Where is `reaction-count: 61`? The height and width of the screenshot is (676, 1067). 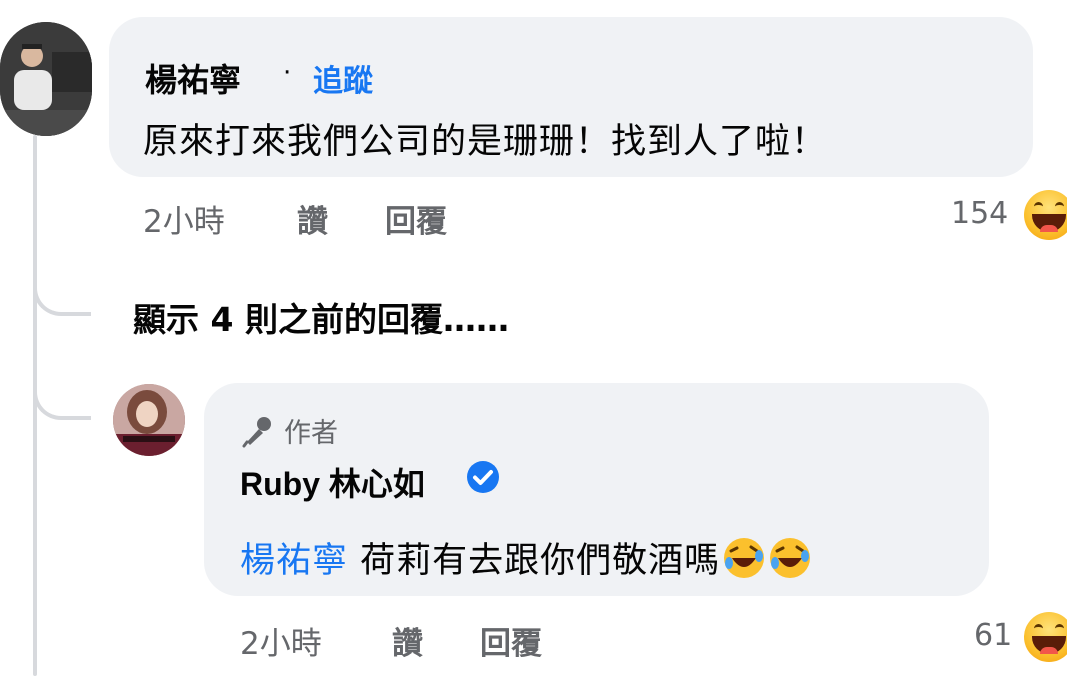 reaction-count: 61 is located at coordinates (993, 635).